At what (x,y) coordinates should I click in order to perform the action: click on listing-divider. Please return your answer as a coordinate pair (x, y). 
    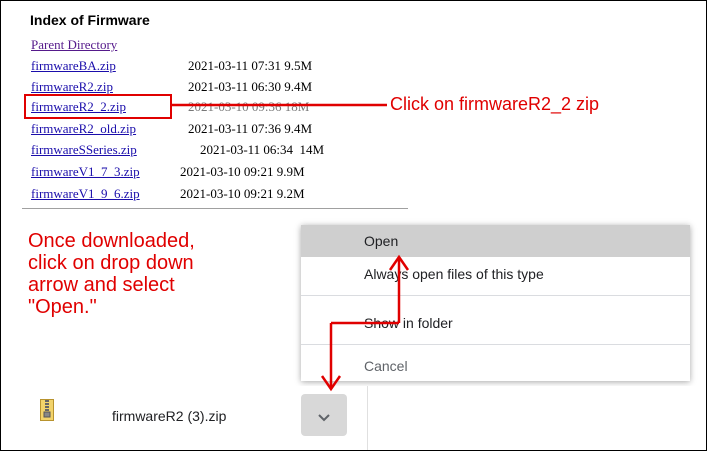
    Looking at the image, I should click on (215, 208).